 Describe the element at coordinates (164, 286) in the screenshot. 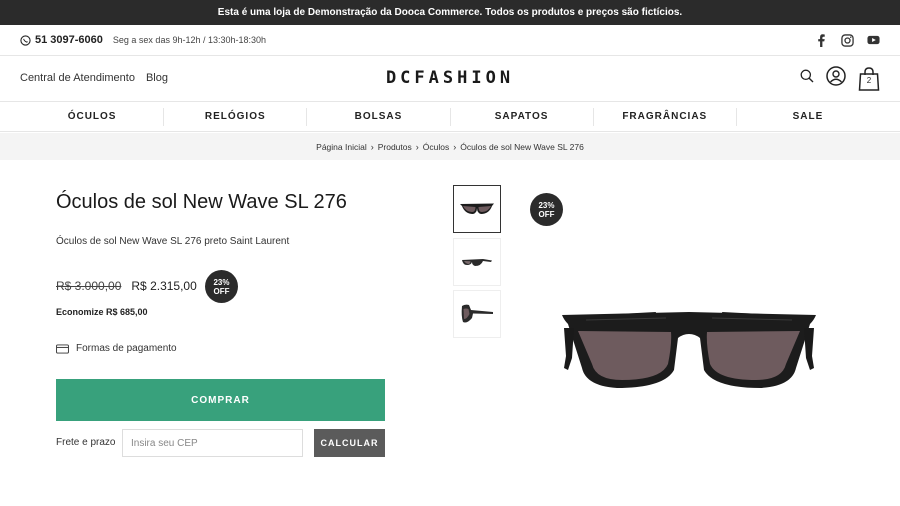

I see `current-price: R$ 2.315,00` at that location.